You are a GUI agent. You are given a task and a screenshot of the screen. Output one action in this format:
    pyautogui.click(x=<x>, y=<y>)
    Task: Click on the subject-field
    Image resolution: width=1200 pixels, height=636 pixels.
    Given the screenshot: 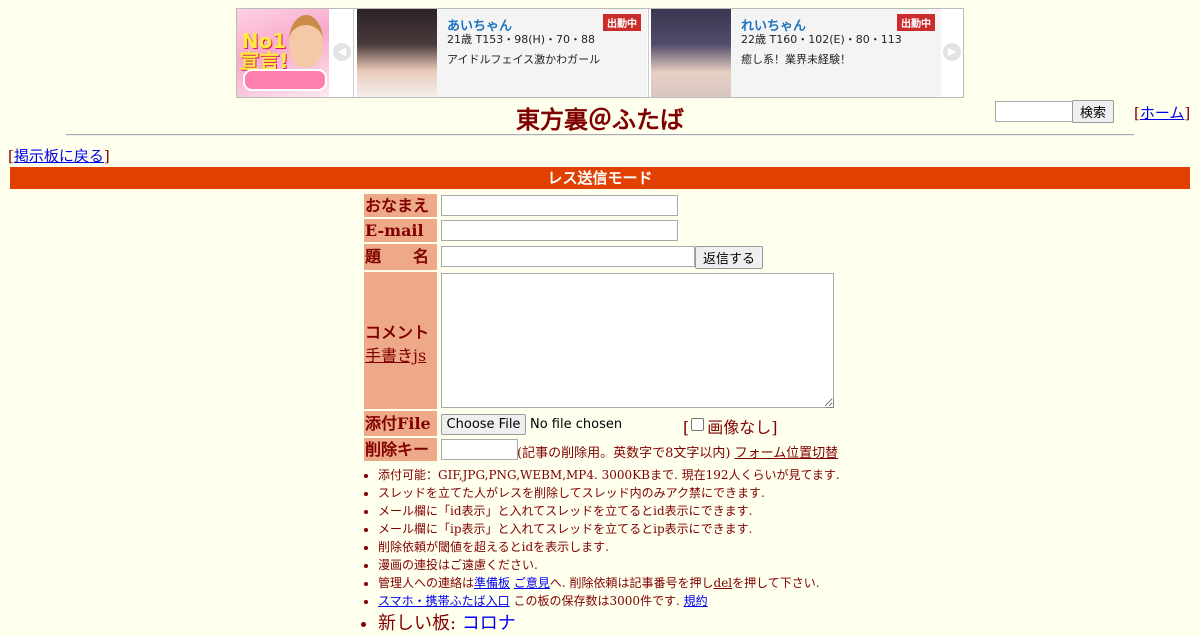 What is the action you would take?
    pyautogui.click(x=568, y=256)
    